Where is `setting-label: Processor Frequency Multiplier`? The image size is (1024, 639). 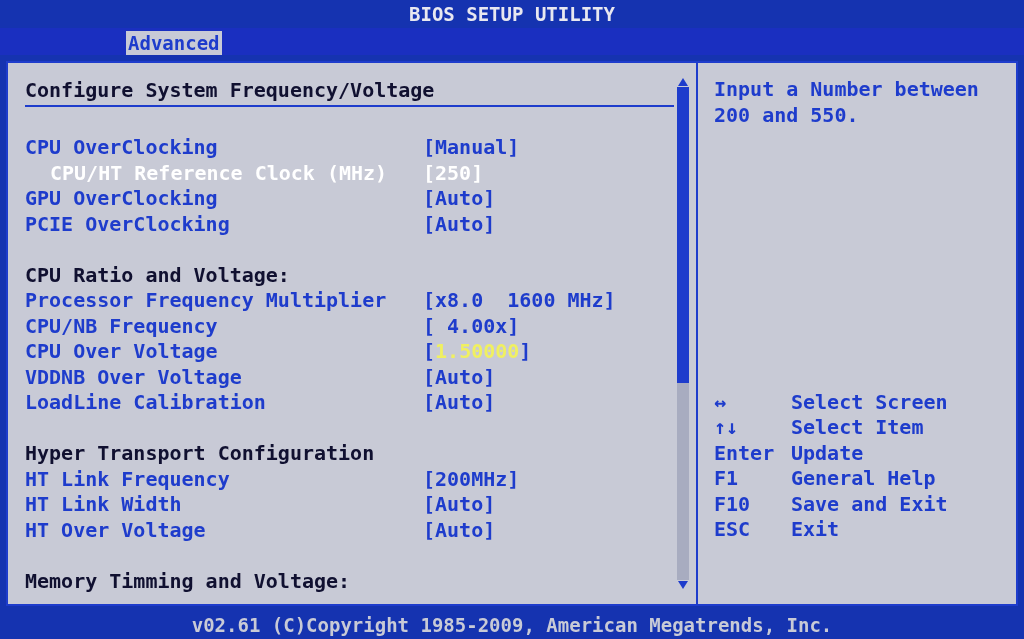 setting-label: Processor Frequency Multiplier is located at coordinates (206, 300).